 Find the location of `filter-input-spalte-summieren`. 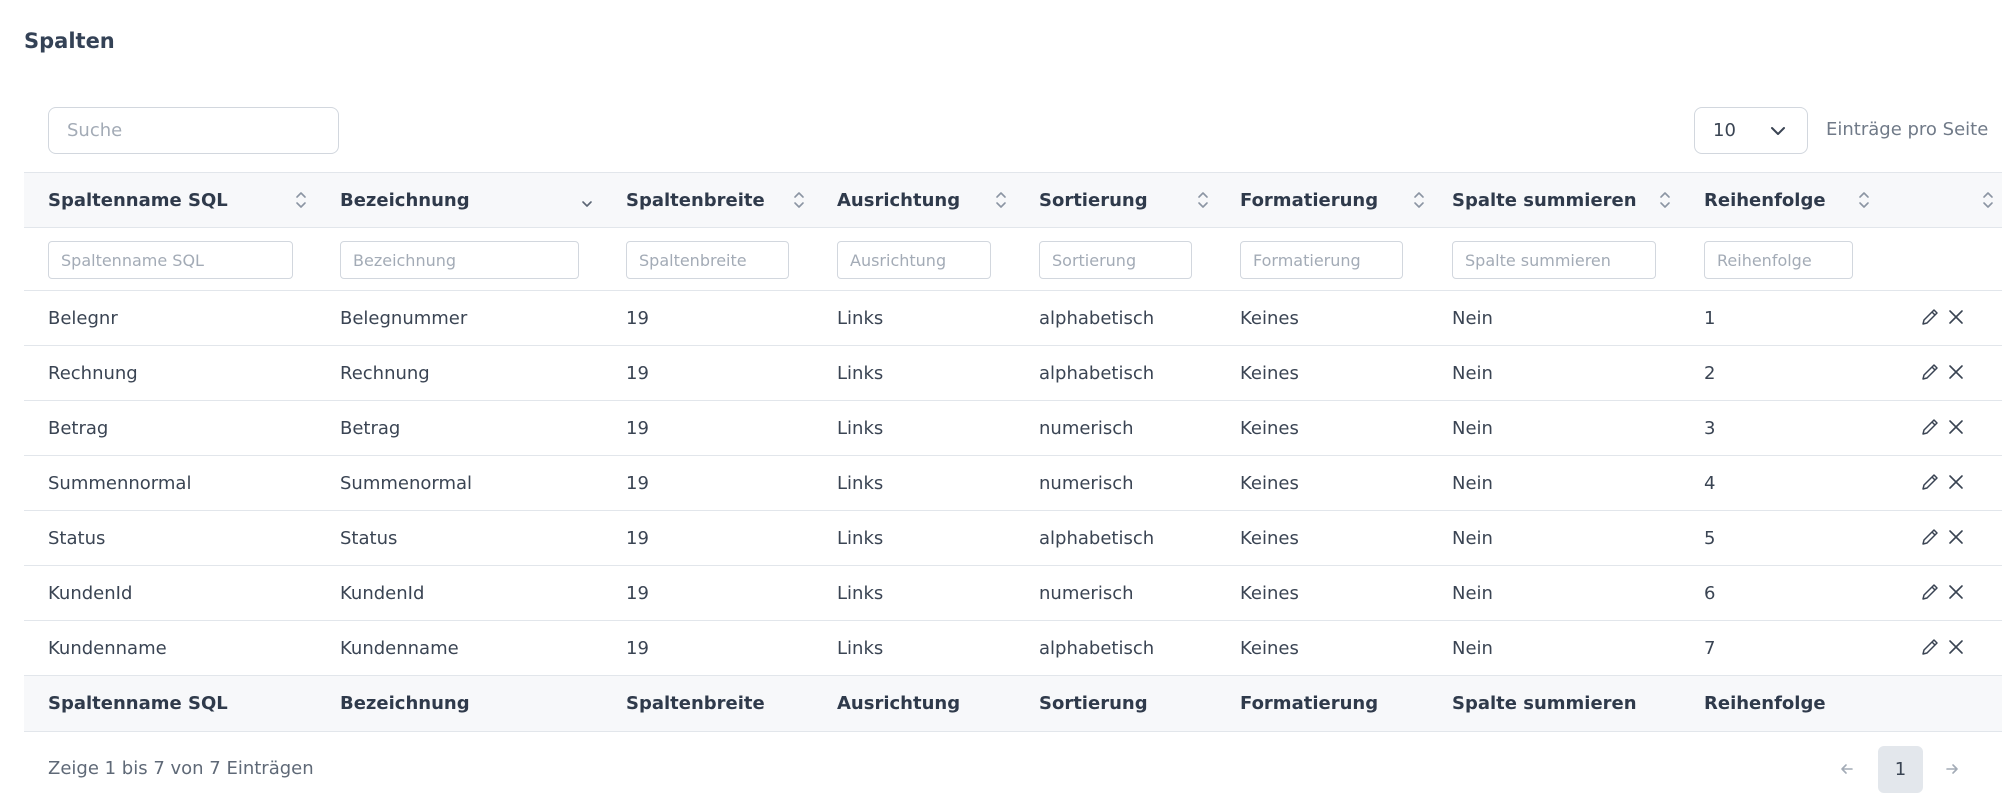

filter-input-spalte-summieren is located at coordinates (1554, 260).